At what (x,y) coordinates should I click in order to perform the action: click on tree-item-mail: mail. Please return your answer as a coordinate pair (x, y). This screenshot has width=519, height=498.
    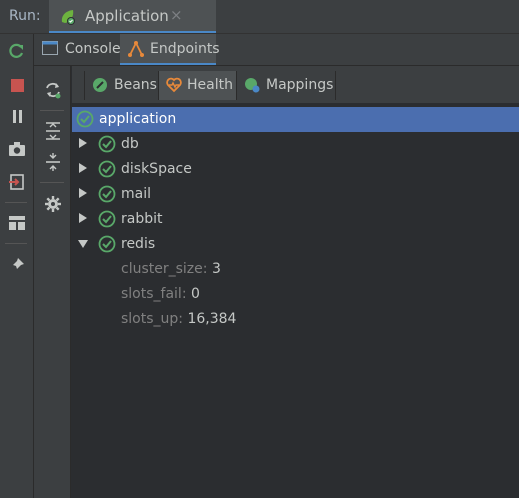
    Looking at the image, I should click on (295, 194).